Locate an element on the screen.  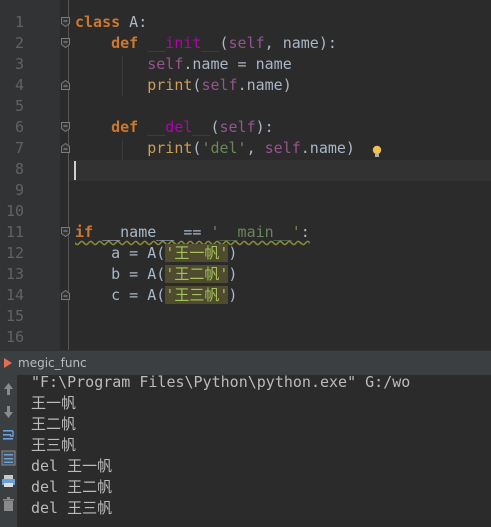
code-line-3: 3 self.name = name is located at coordinates (245, 64).